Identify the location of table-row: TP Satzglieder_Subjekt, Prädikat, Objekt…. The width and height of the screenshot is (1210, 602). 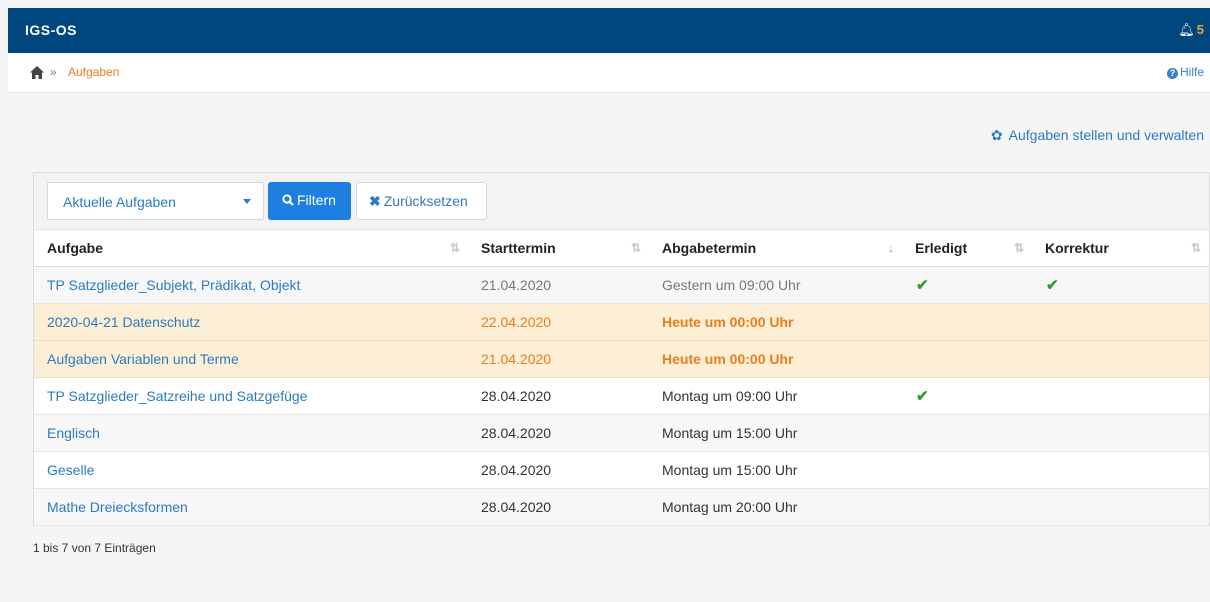
(621, 285).